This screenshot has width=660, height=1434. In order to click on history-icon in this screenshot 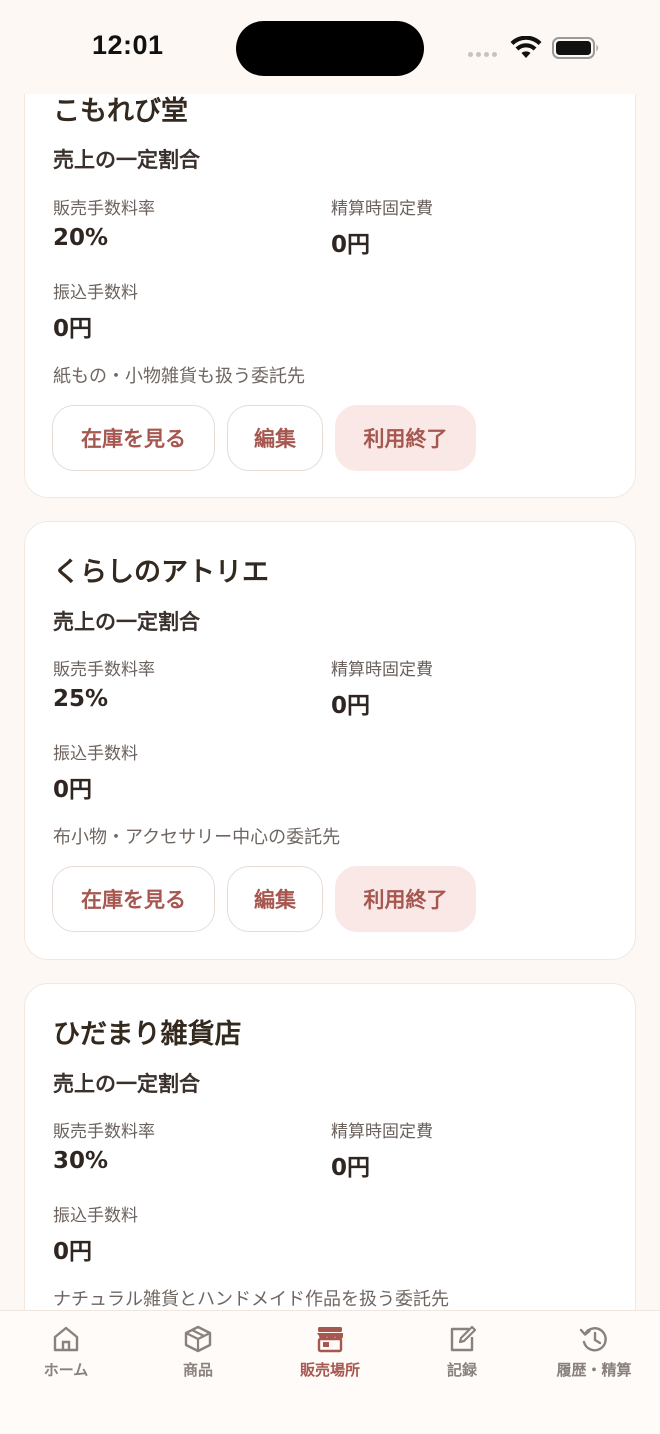, I will do `click(593, 1339)`.